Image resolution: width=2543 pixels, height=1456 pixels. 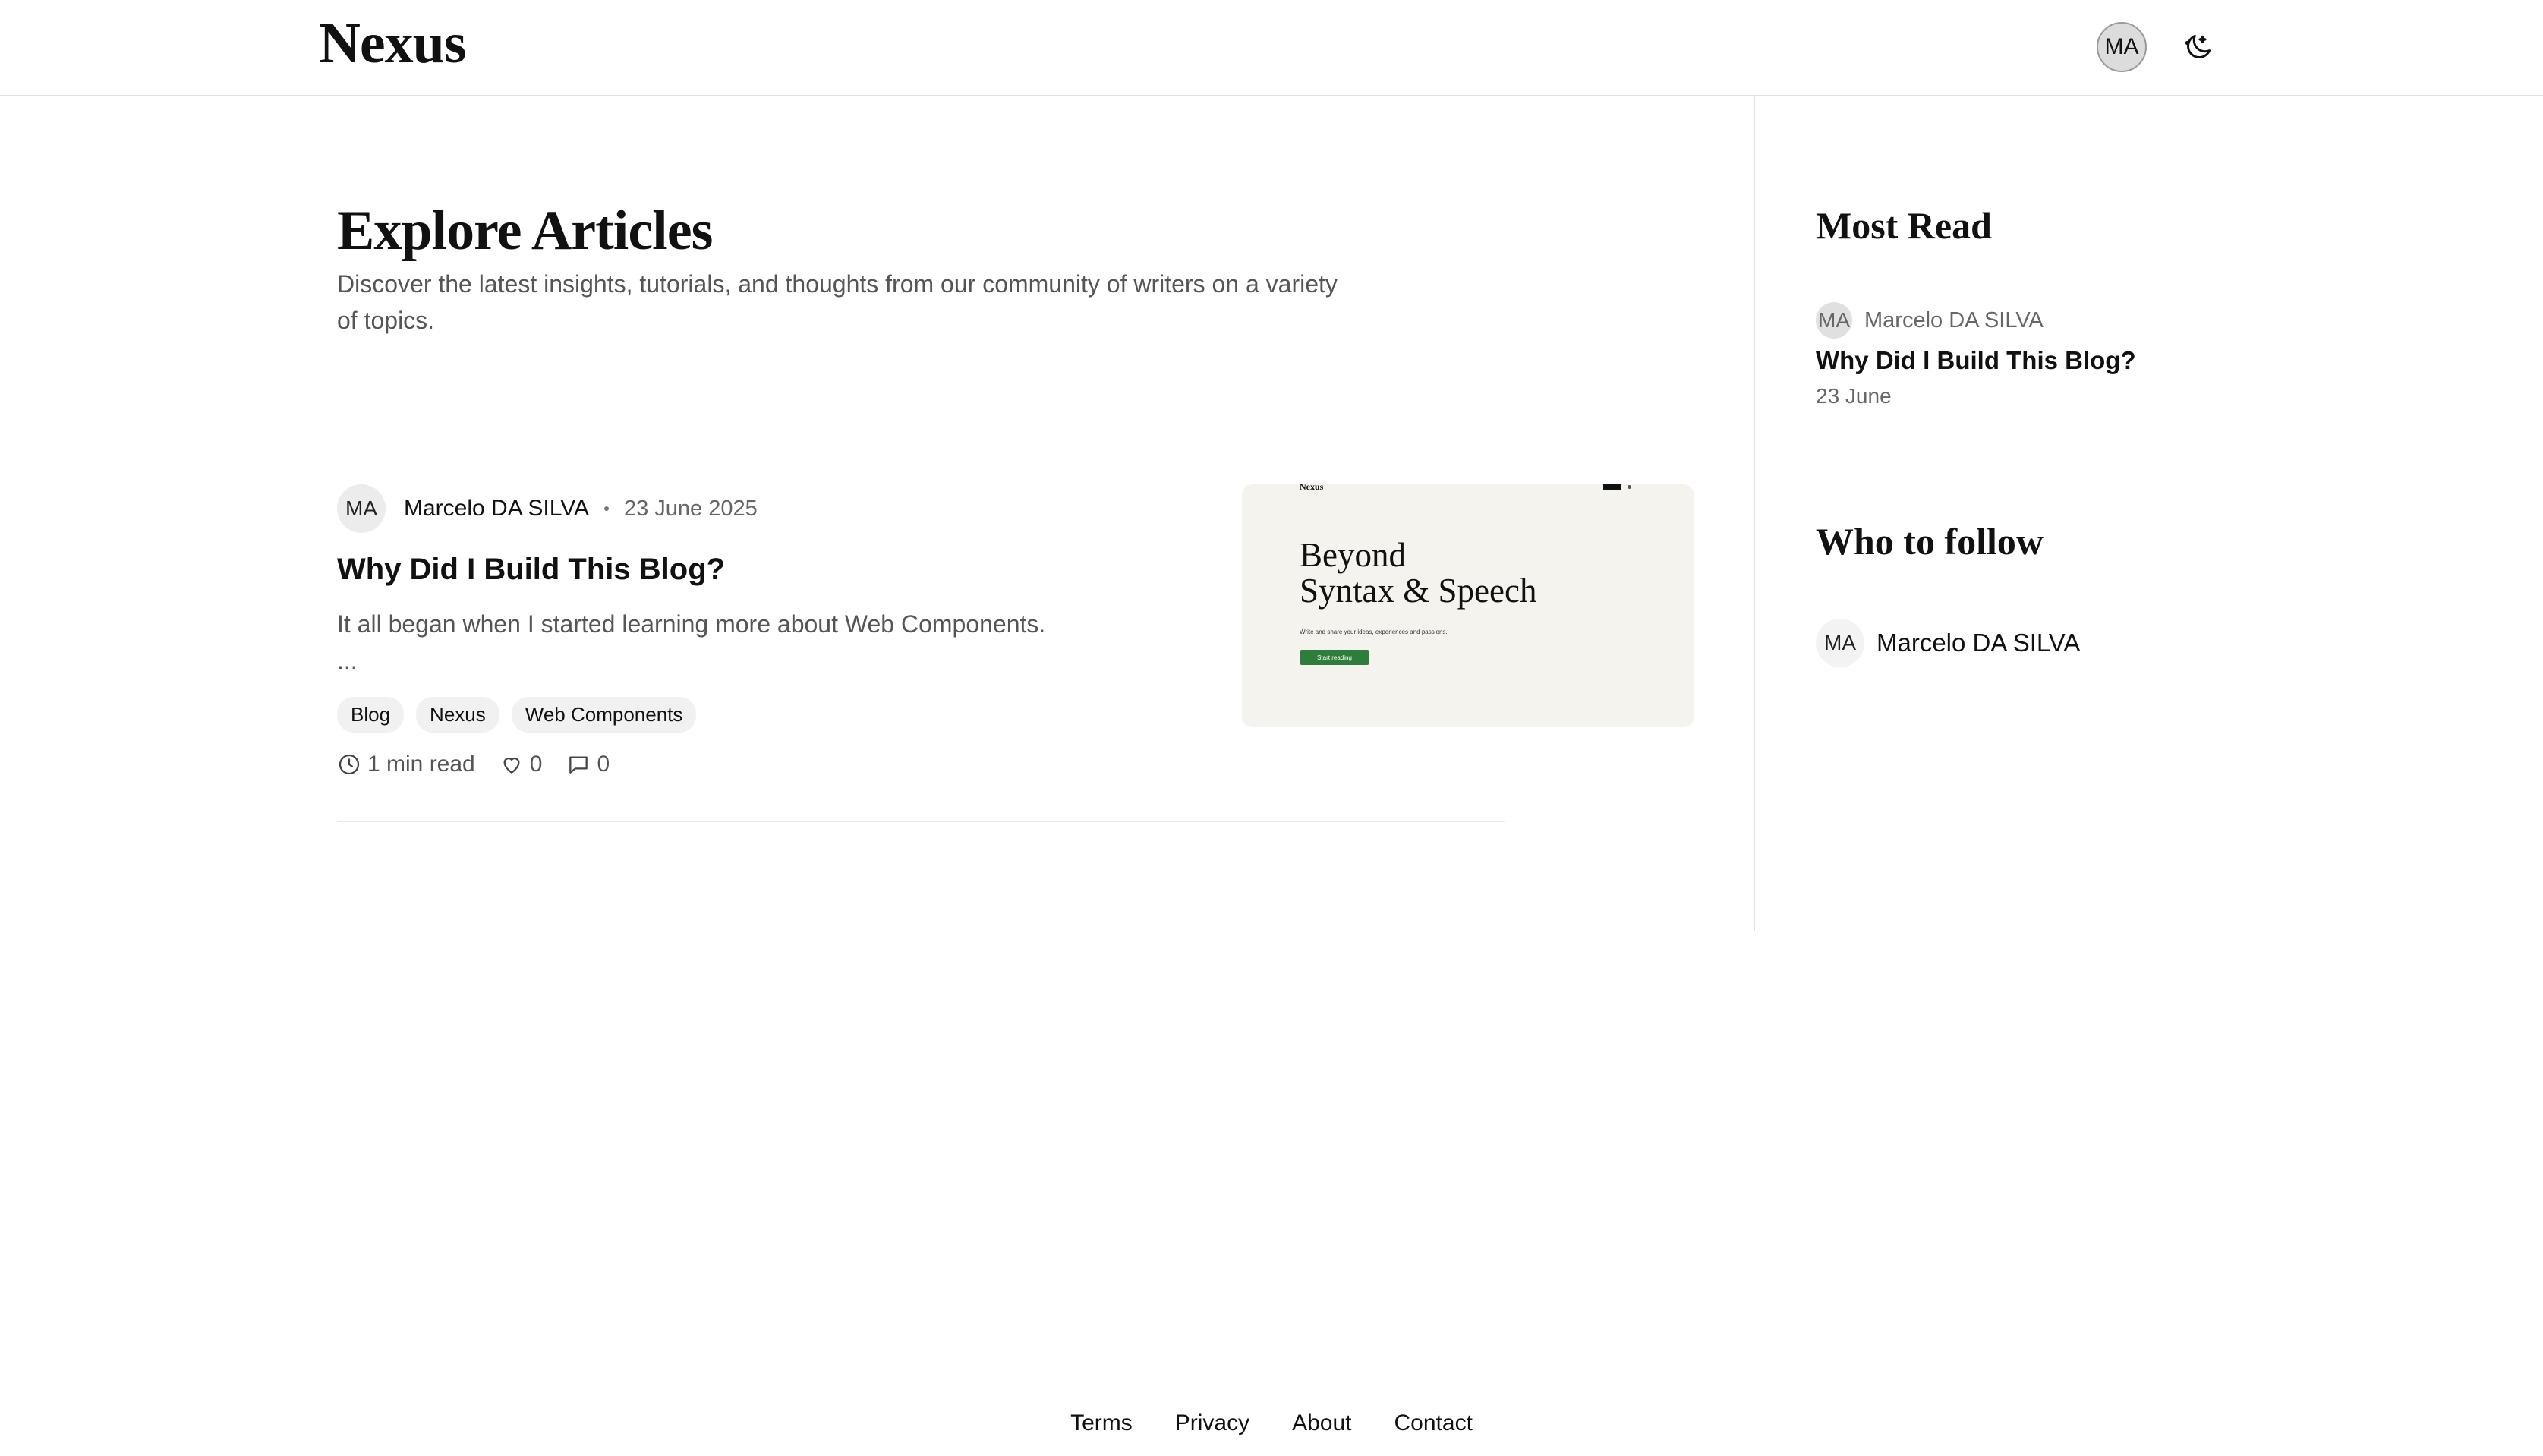 I want to click on footer-link-about: About, so click(x=1322, y=1423).